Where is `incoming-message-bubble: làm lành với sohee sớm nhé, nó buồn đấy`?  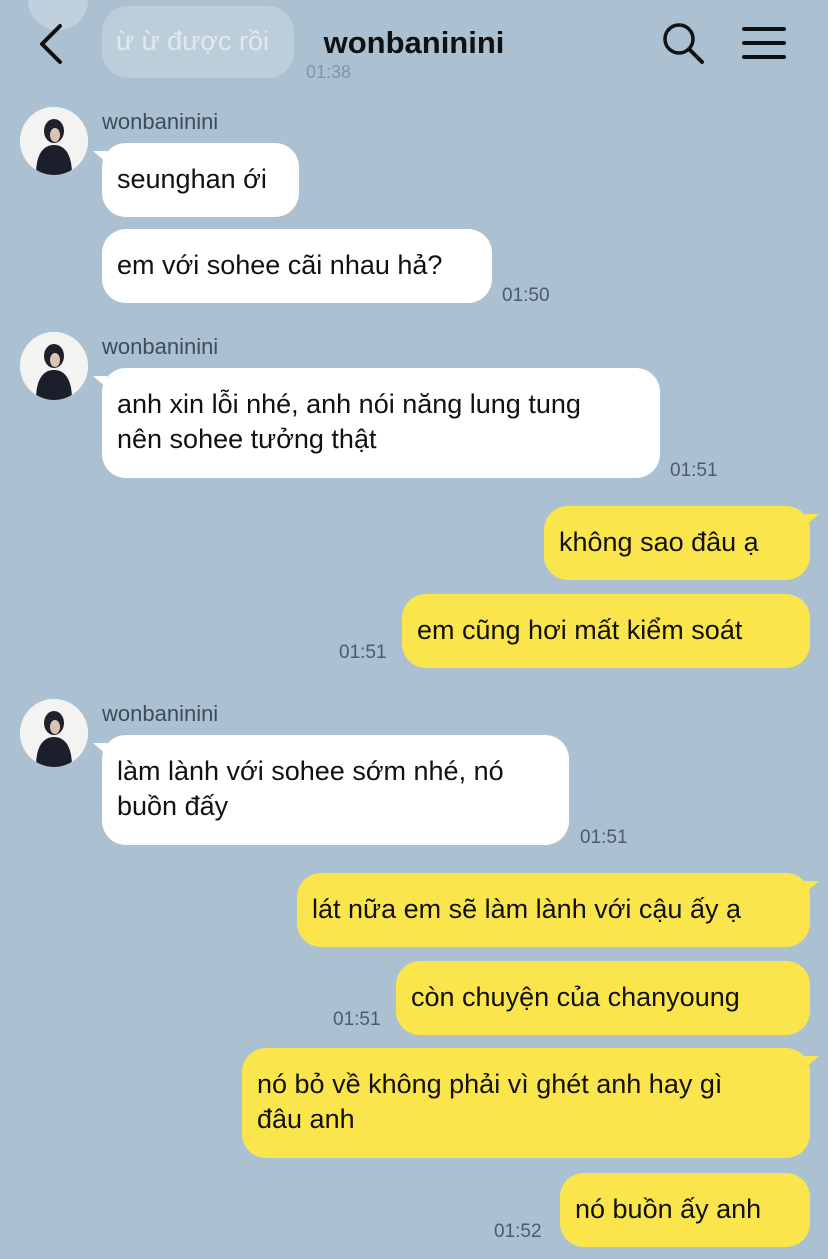
incoming-message-bubble: làm lành với sohee sớm nhé, nó buồn đấy is located at coordinates (331, 790).